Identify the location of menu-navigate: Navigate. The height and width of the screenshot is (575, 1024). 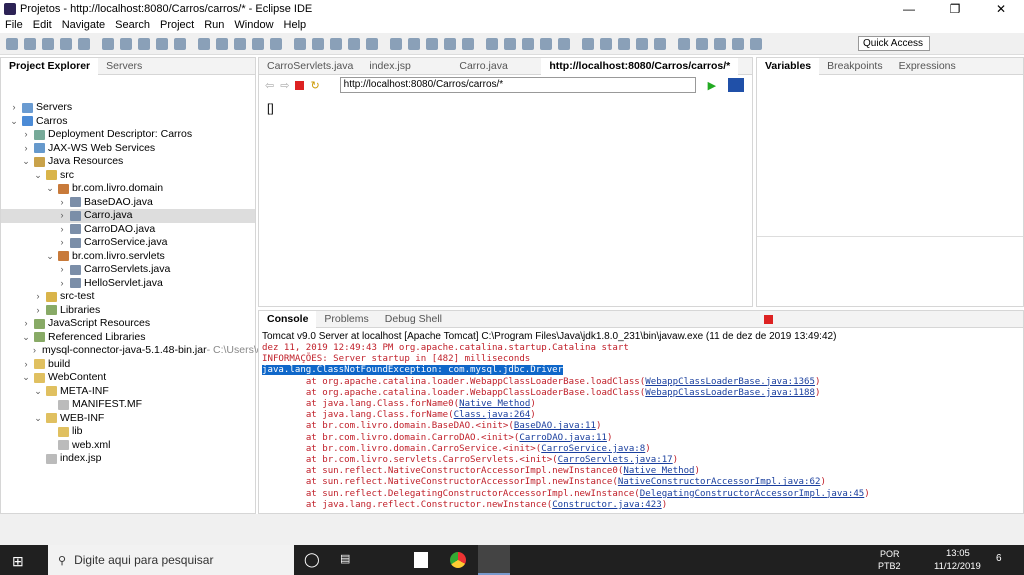
(83, 25).